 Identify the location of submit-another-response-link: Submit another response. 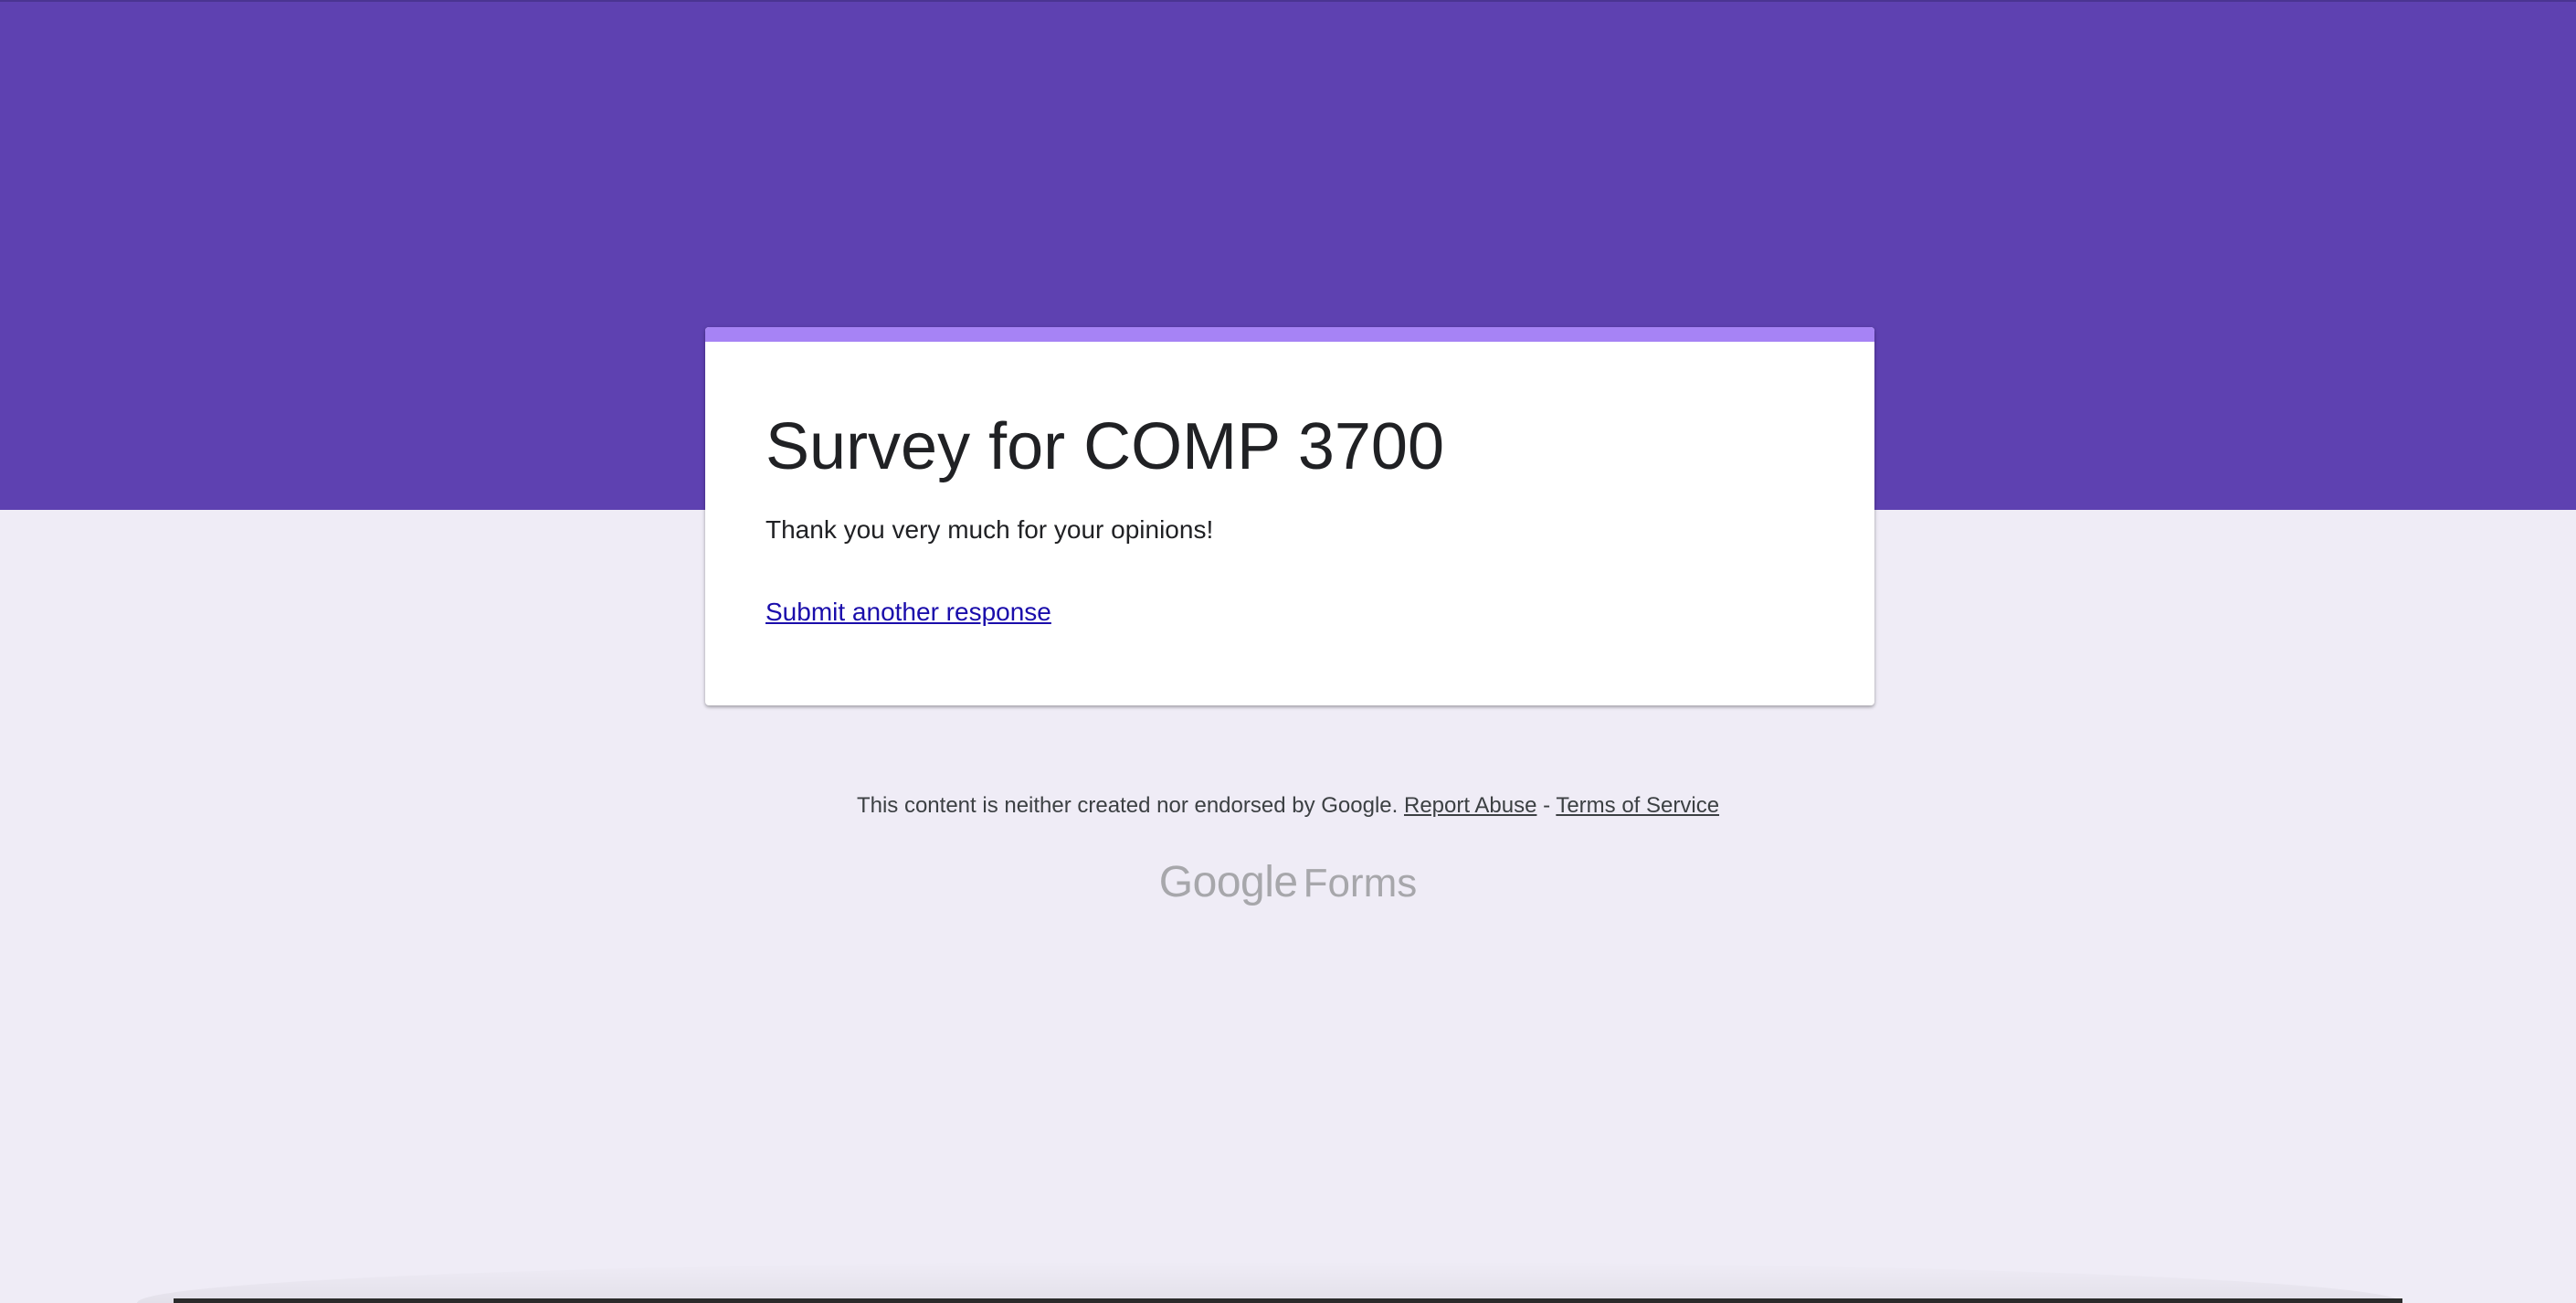
(908, 612).